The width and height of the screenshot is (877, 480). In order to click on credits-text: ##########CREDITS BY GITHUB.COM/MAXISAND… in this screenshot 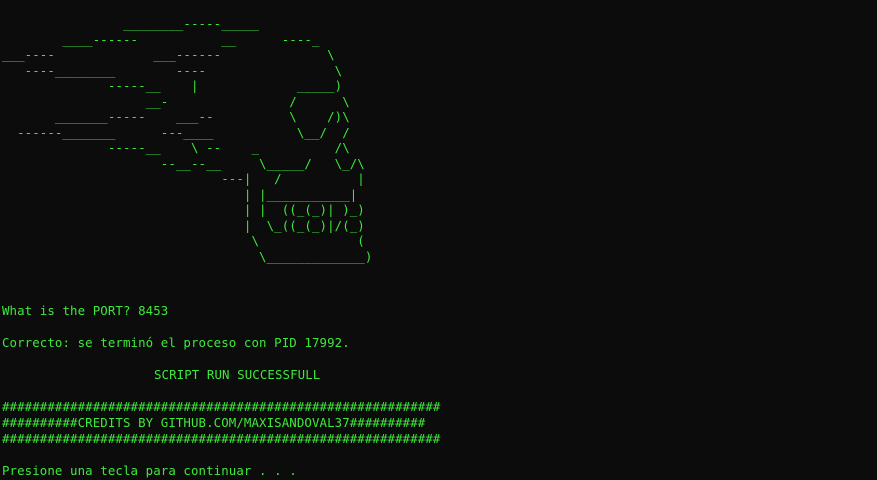, I will do `click(214, 422)`.